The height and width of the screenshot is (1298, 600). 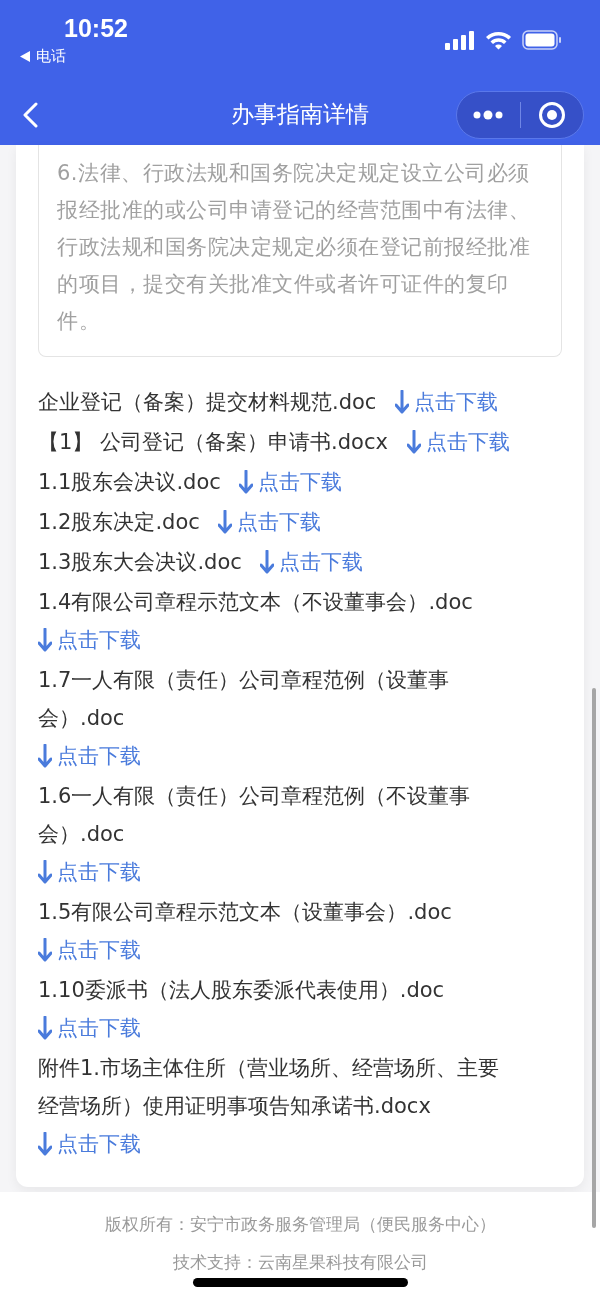 What do you see at coordinates (241, 990) in the screenshot?
I see `file-name: 1.10委派书（法人股东委派代表使用）.doc` at bounding box center [241, 990].